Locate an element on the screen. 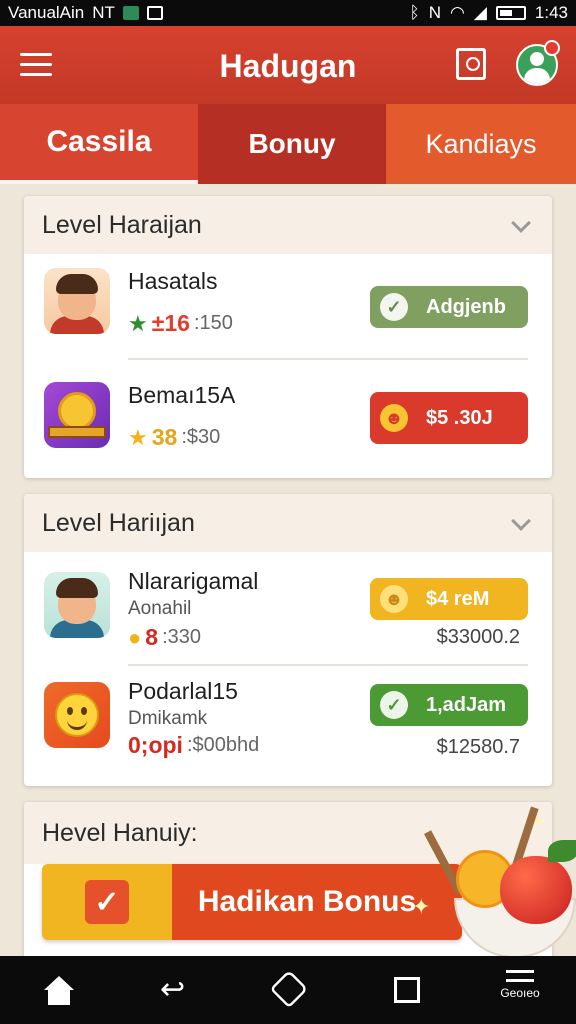 Image resolution: width=576 pixels, height=1024 pixels. item-name: Podarlal15 is located at coordinates (183, 691).